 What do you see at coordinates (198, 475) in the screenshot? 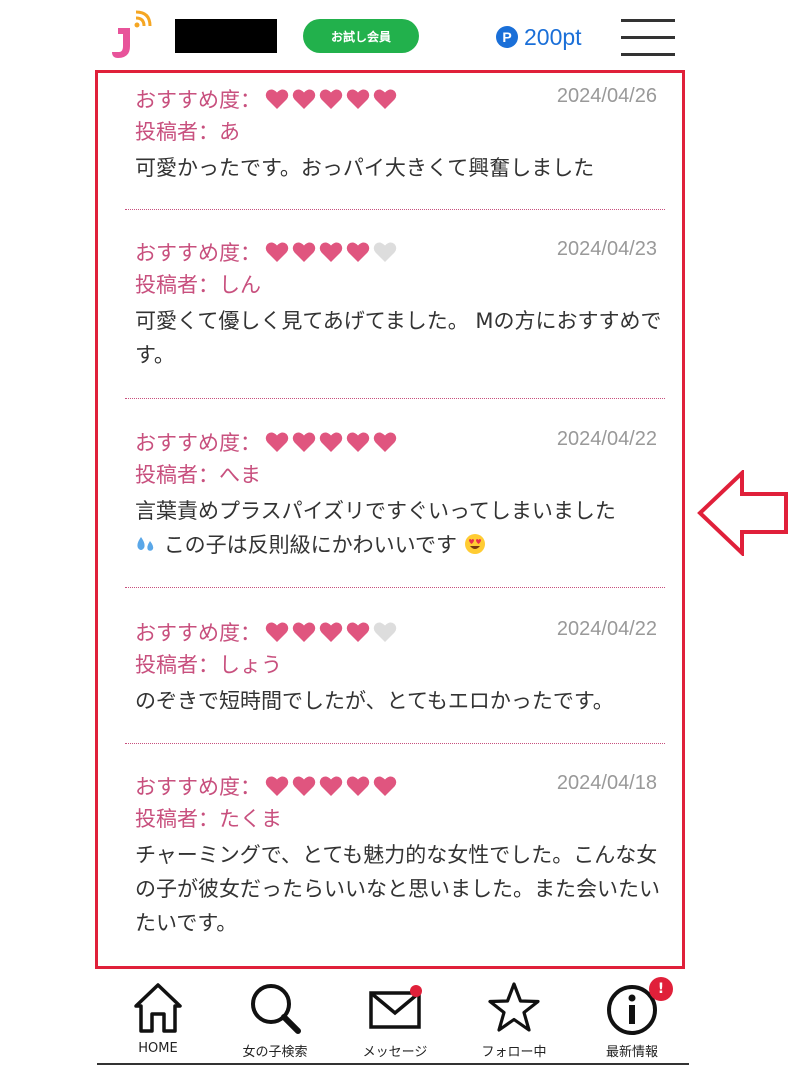
I see `review-author: 投稿者：へま` at bounding box center [198, 475].